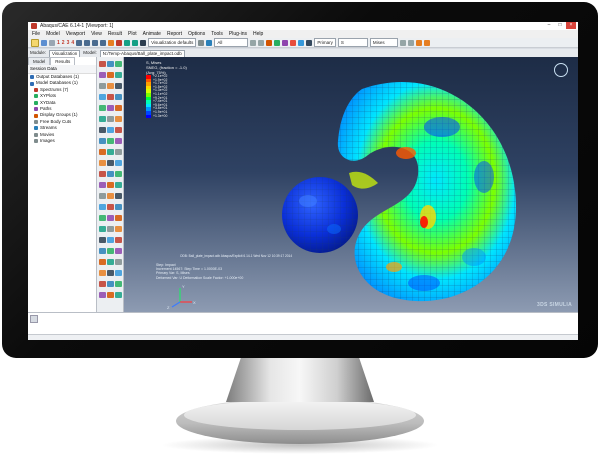 This screenshot has width=600, height=466. What do you see at coordinates (68, 43) in the screenshot?
I see `step-3-button: 3` at bounding box center [68, 43].